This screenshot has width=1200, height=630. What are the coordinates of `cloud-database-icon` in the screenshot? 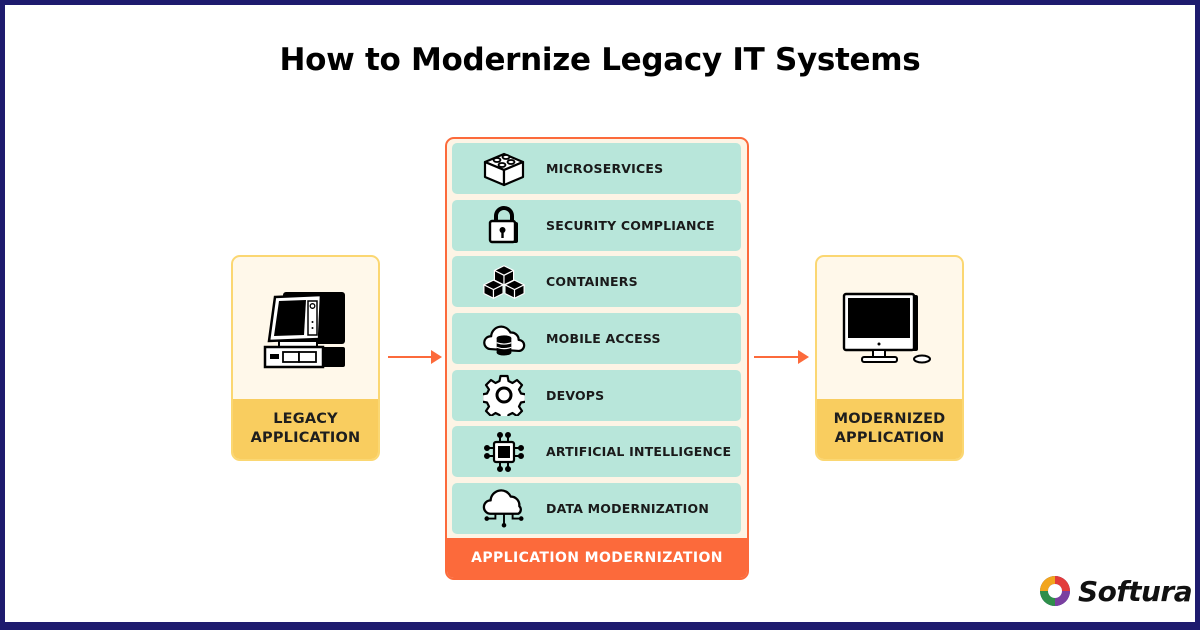 It's located at (504, 340).